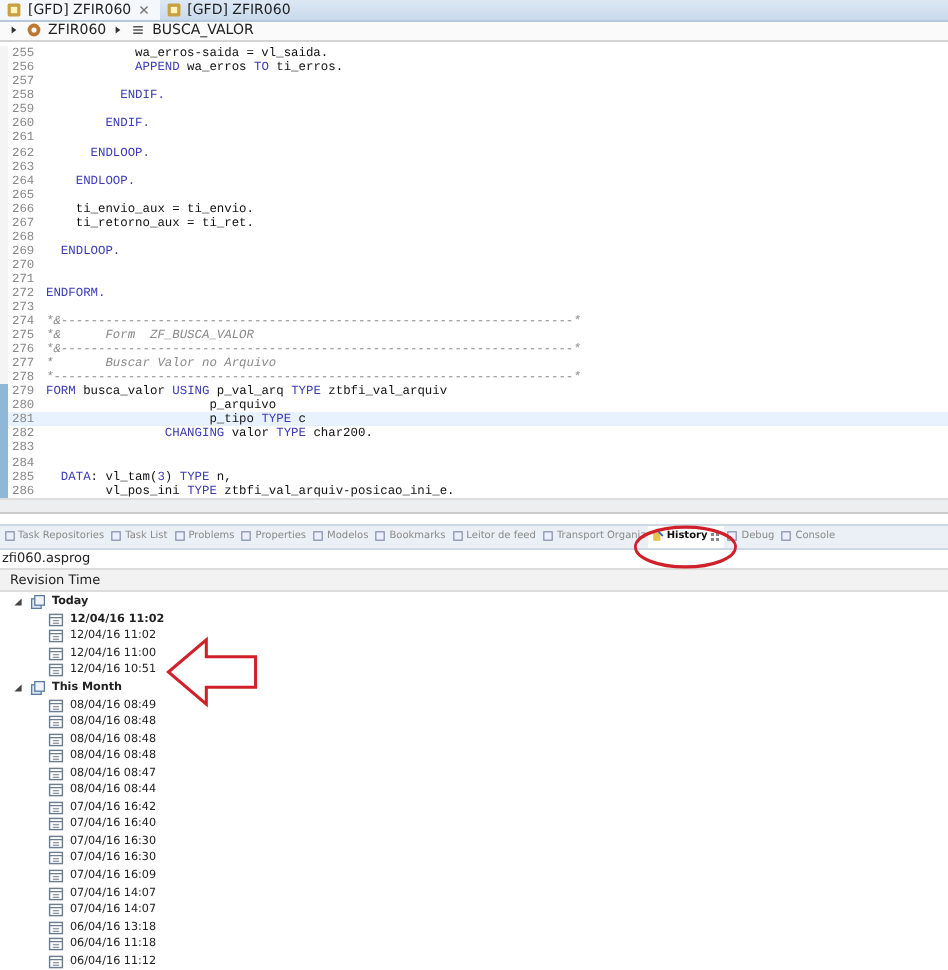 This screenshot has width=948, height=970. Describe the element at coordinates (212, 672) in the screenshot. I see `pointer-arrow` at that location.